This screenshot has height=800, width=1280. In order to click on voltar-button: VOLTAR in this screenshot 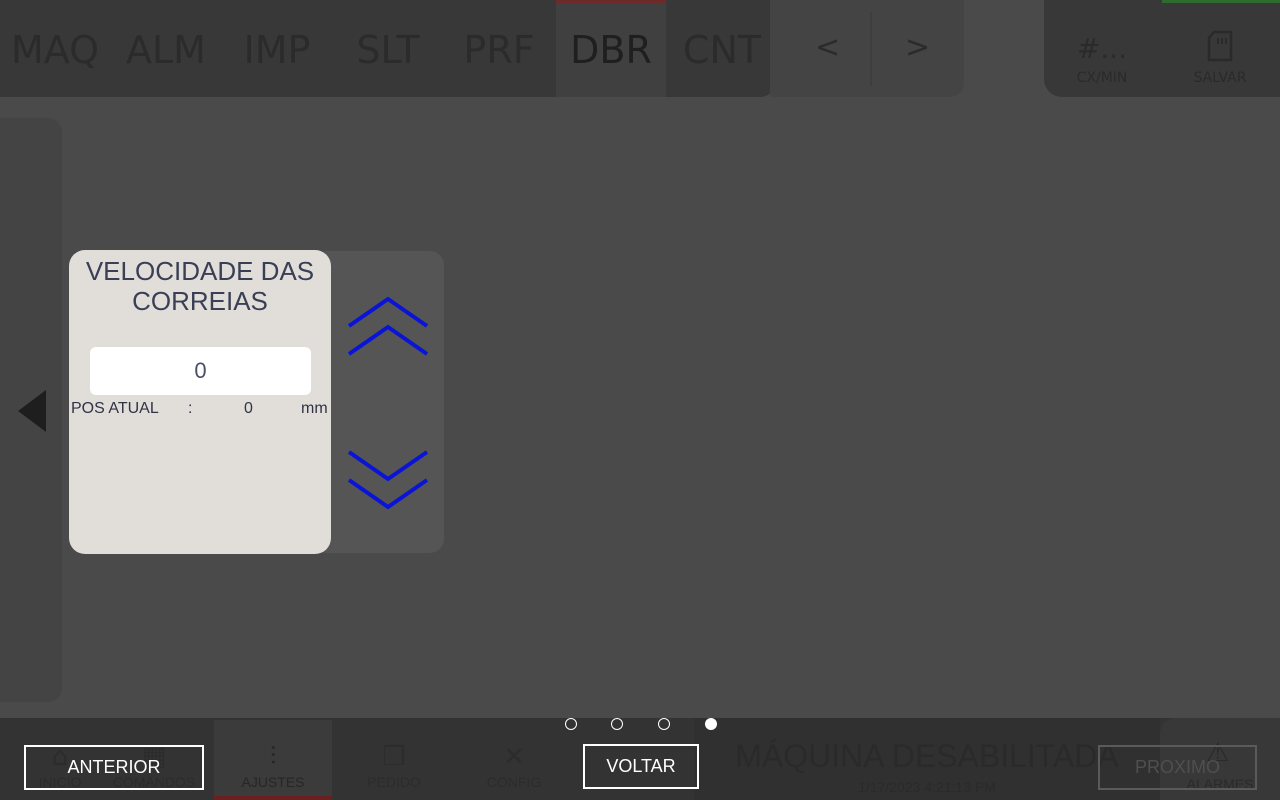, I will do `click(641, 766)`.